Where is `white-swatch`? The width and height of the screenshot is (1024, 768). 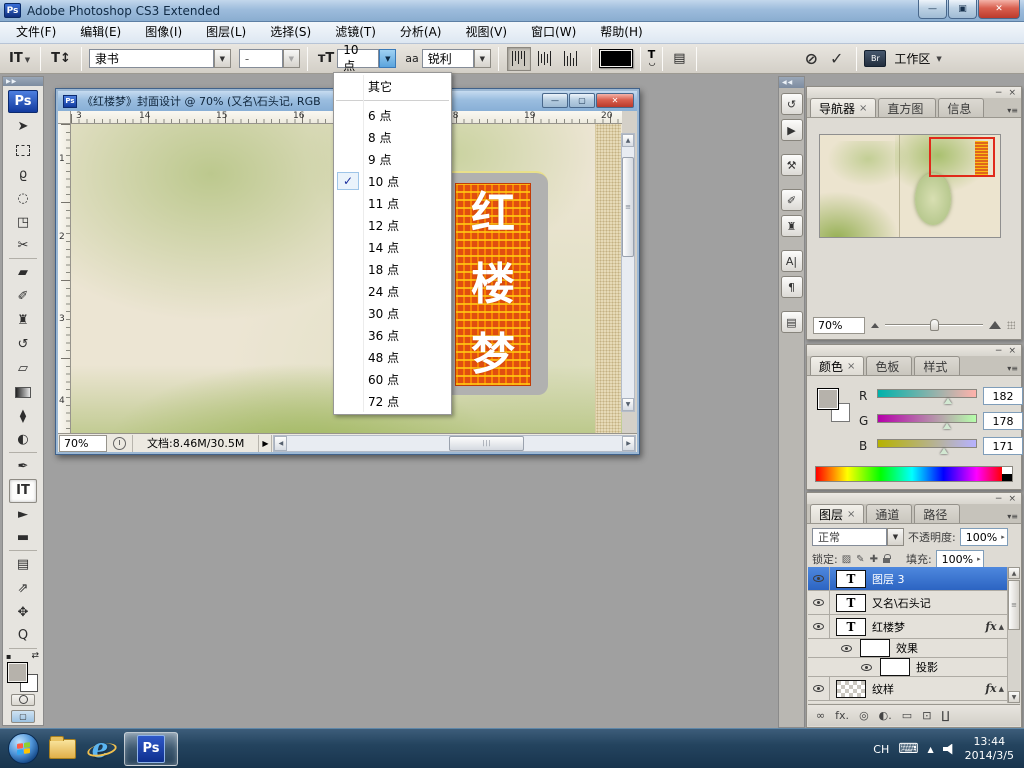 white-swatch is located at coordinates (1007, 470).